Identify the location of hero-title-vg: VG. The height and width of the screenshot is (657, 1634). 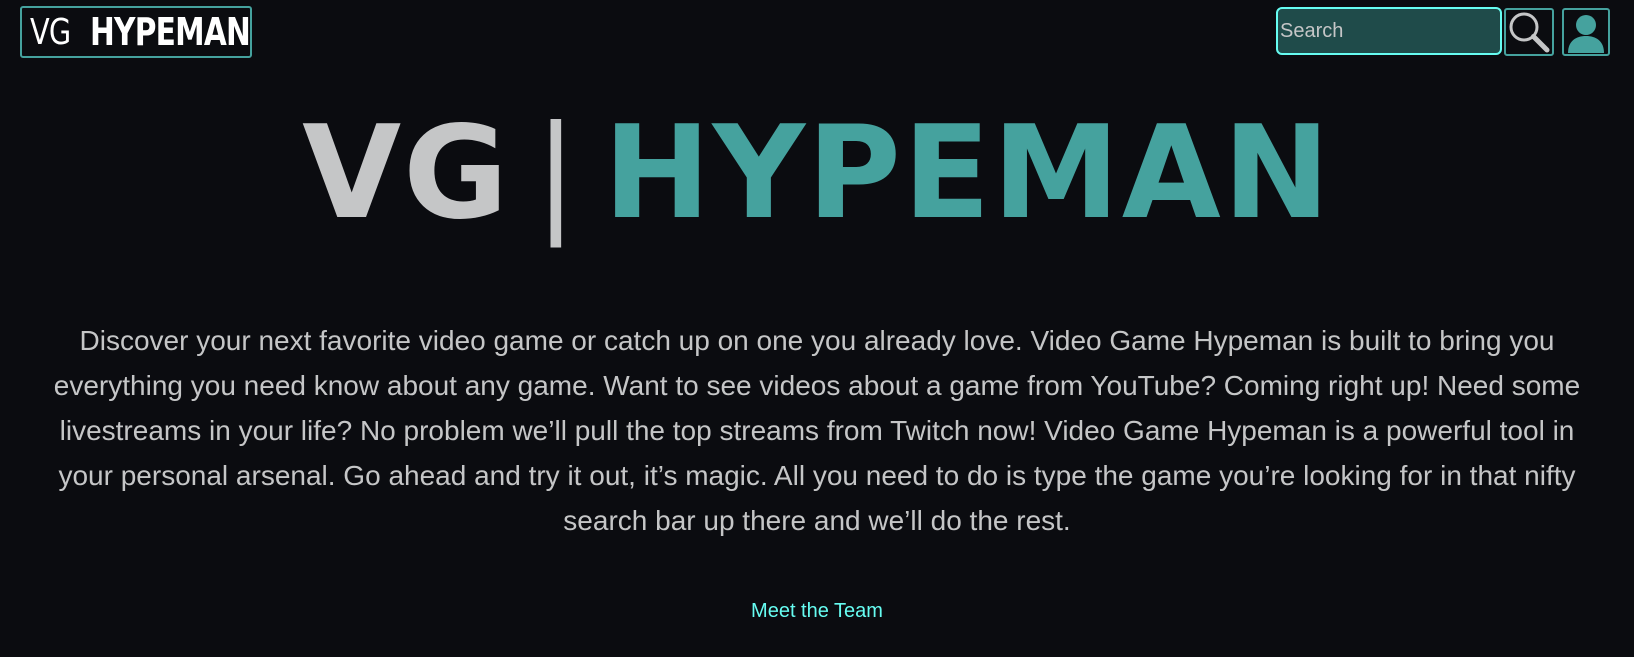
(406, 173).